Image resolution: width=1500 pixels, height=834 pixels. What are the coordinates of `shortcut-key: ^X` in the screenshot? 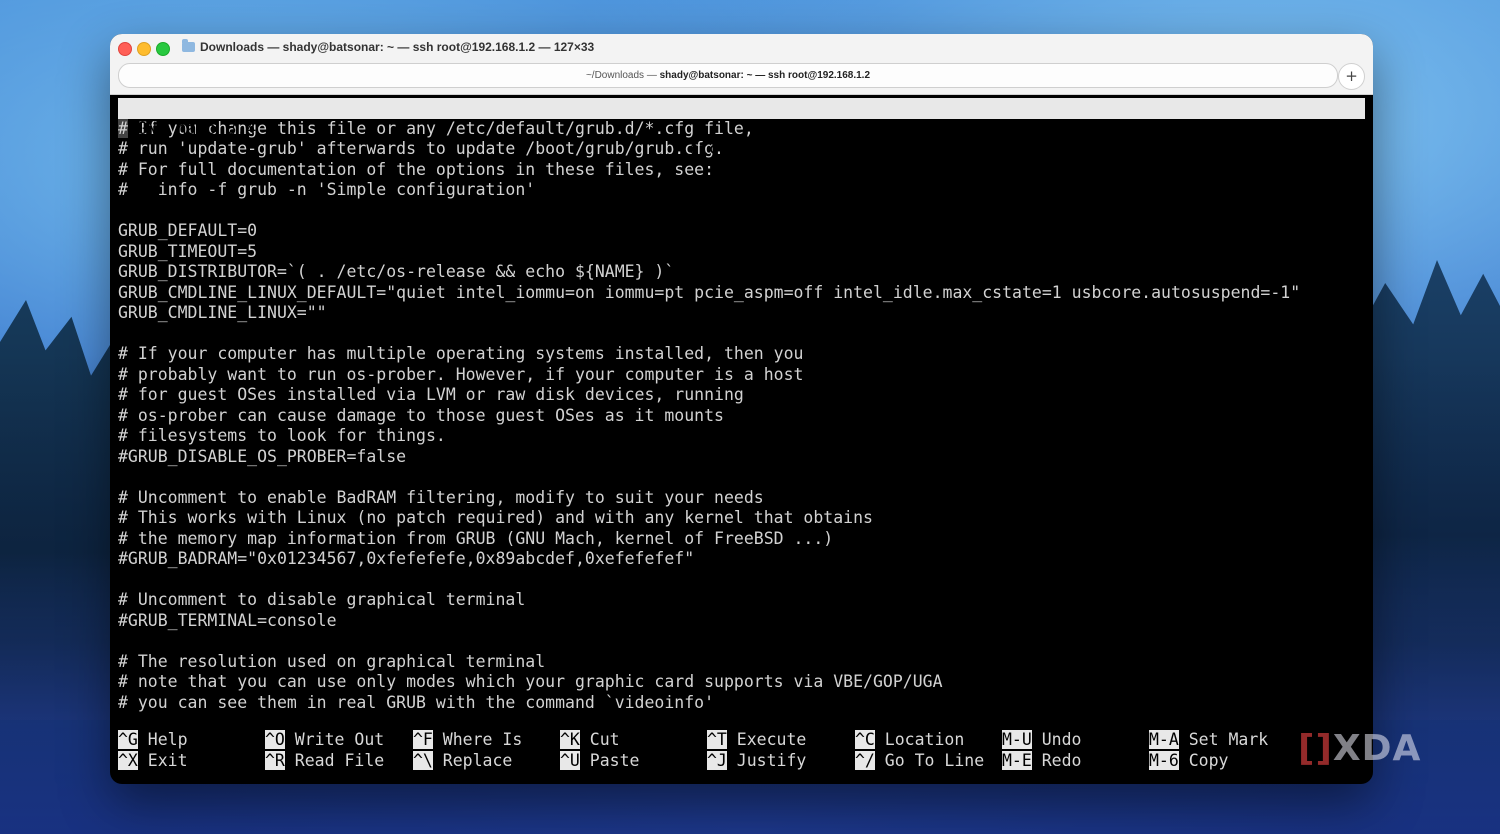 It's located at (128, 760).